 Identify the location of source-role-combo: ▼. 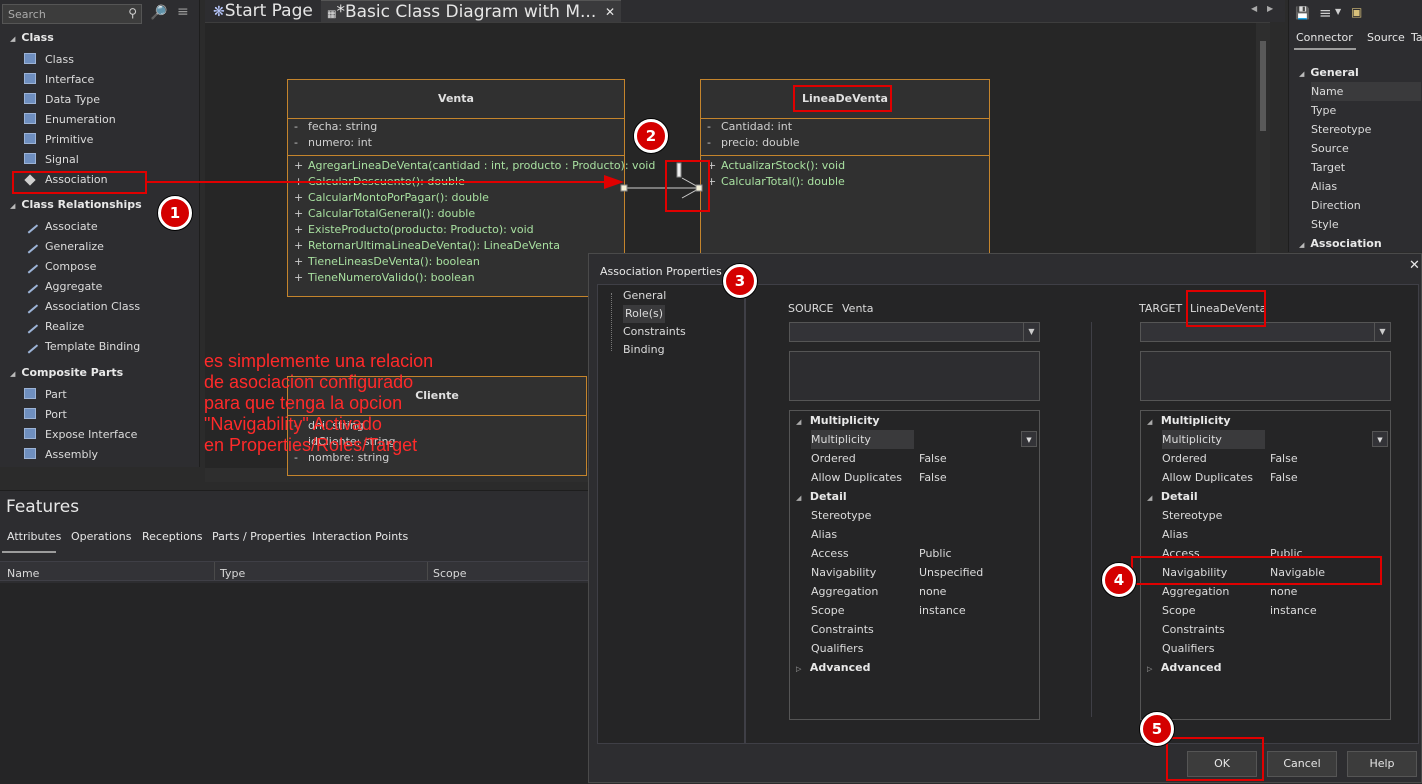
(914, 332).